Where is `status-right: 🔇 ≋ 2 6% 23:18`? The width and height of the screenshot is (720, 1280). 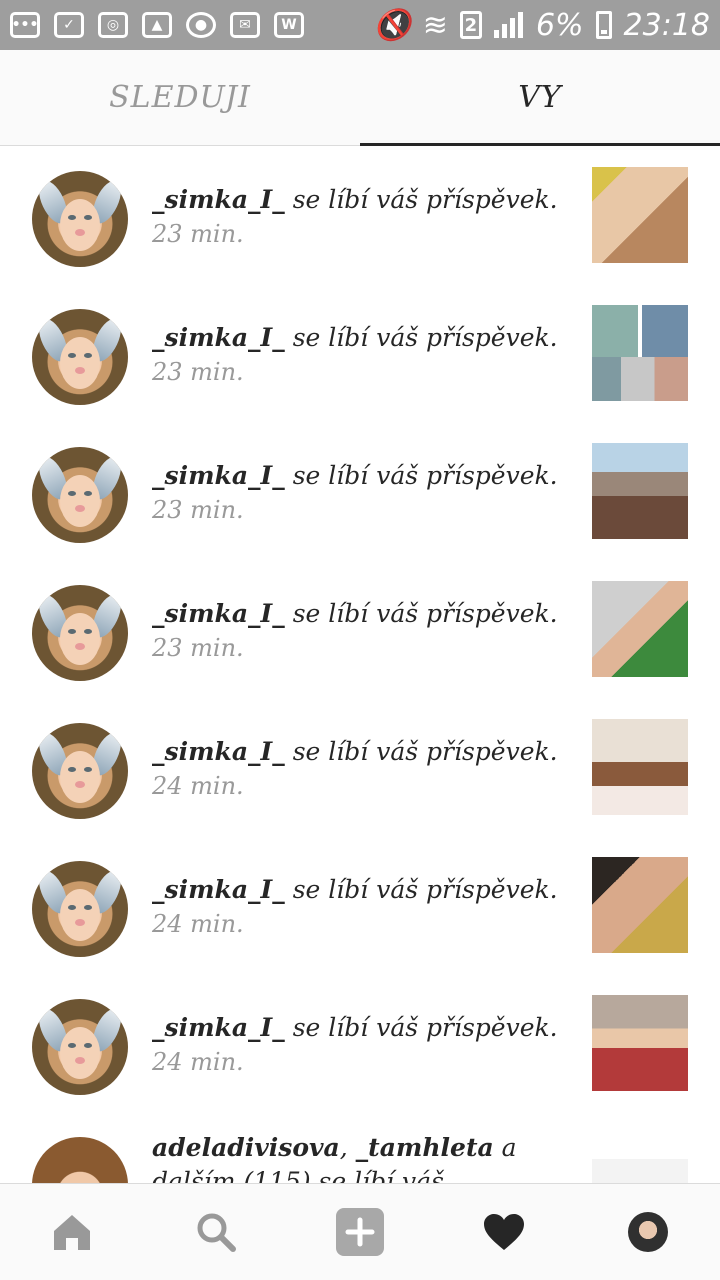 status-right: 🔇 ≋ 2 6% 23:18 is located at coordinates (541, 25).